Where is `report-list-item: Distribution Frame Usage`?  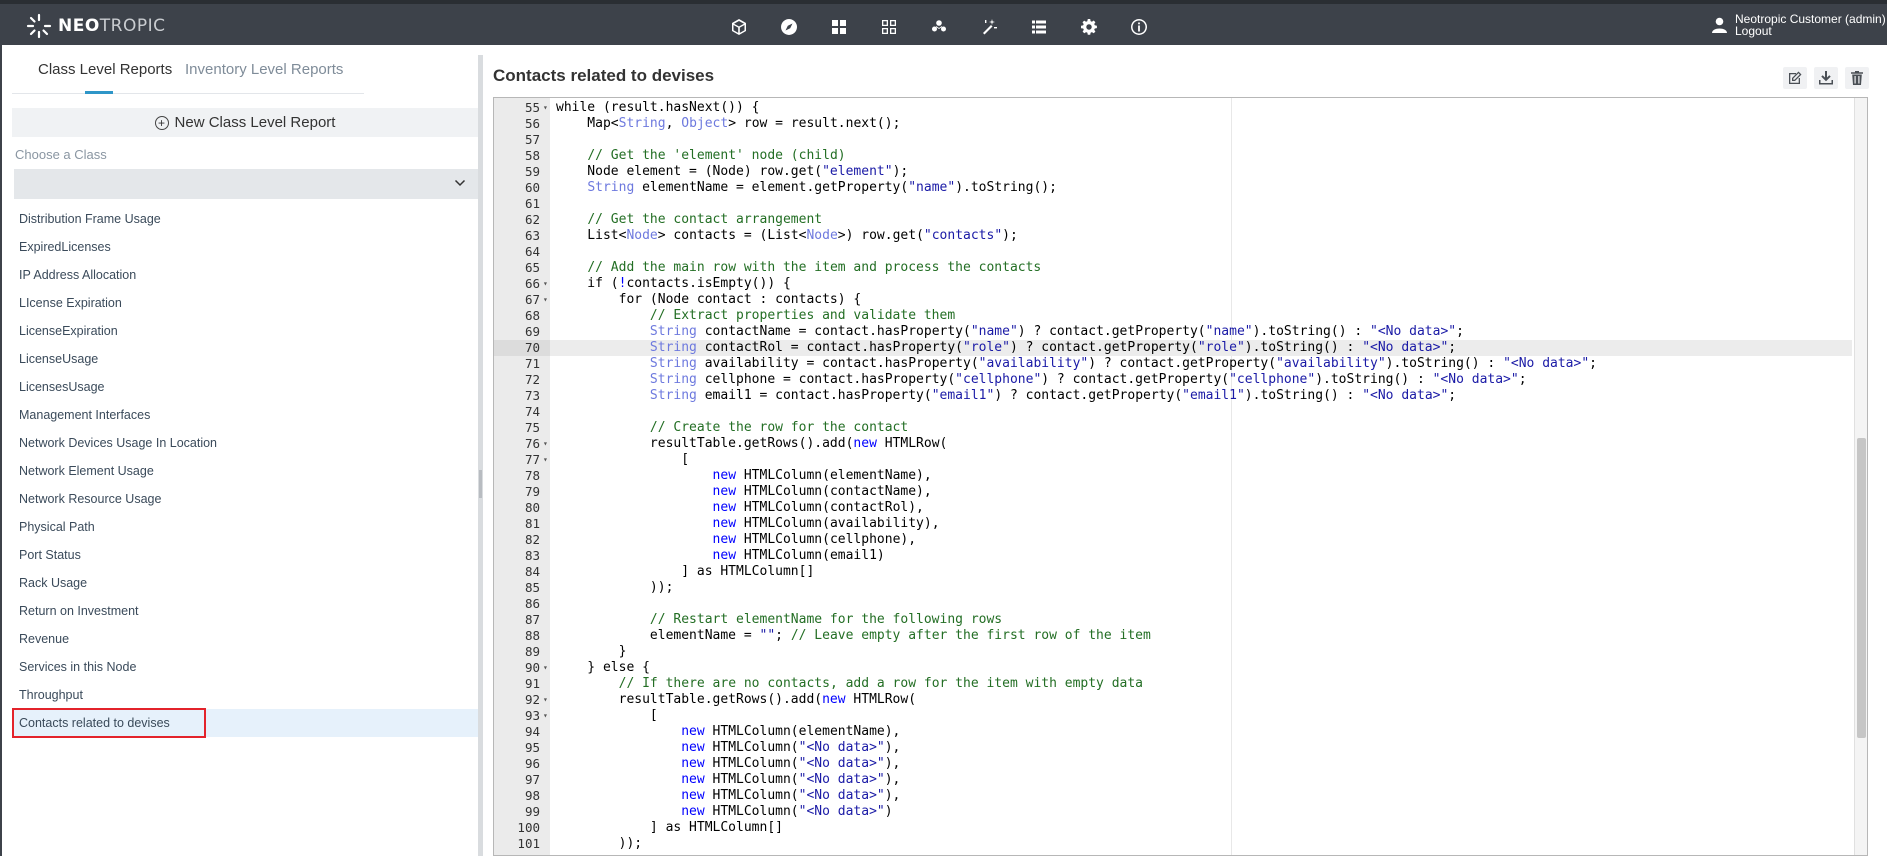 report-list-item: Distribution Frame Usage is located at coordinates (245, 219).